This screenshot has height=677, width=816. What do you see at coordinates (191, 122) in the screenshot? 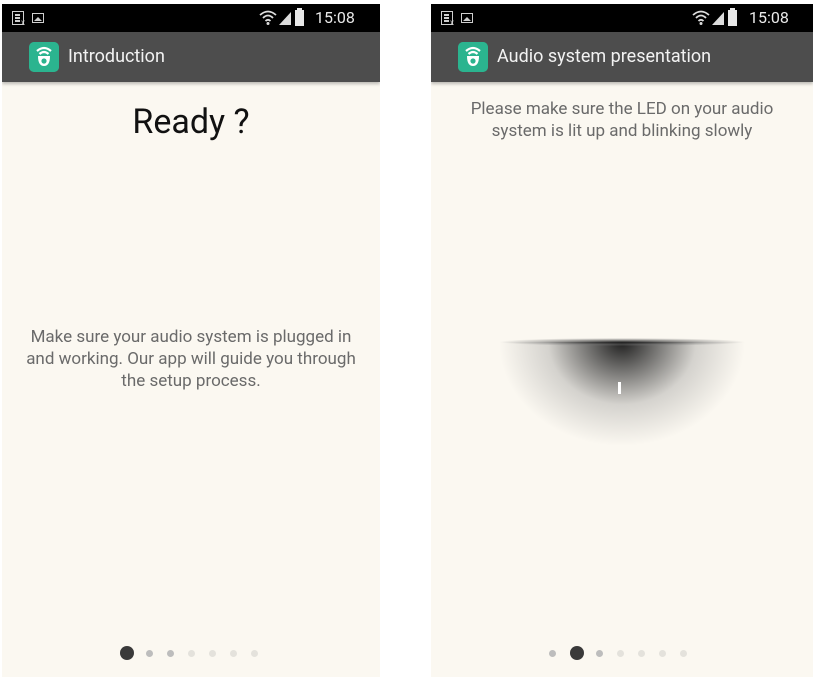
I see `headline: Ready ?` at bounding box center [191, 122].